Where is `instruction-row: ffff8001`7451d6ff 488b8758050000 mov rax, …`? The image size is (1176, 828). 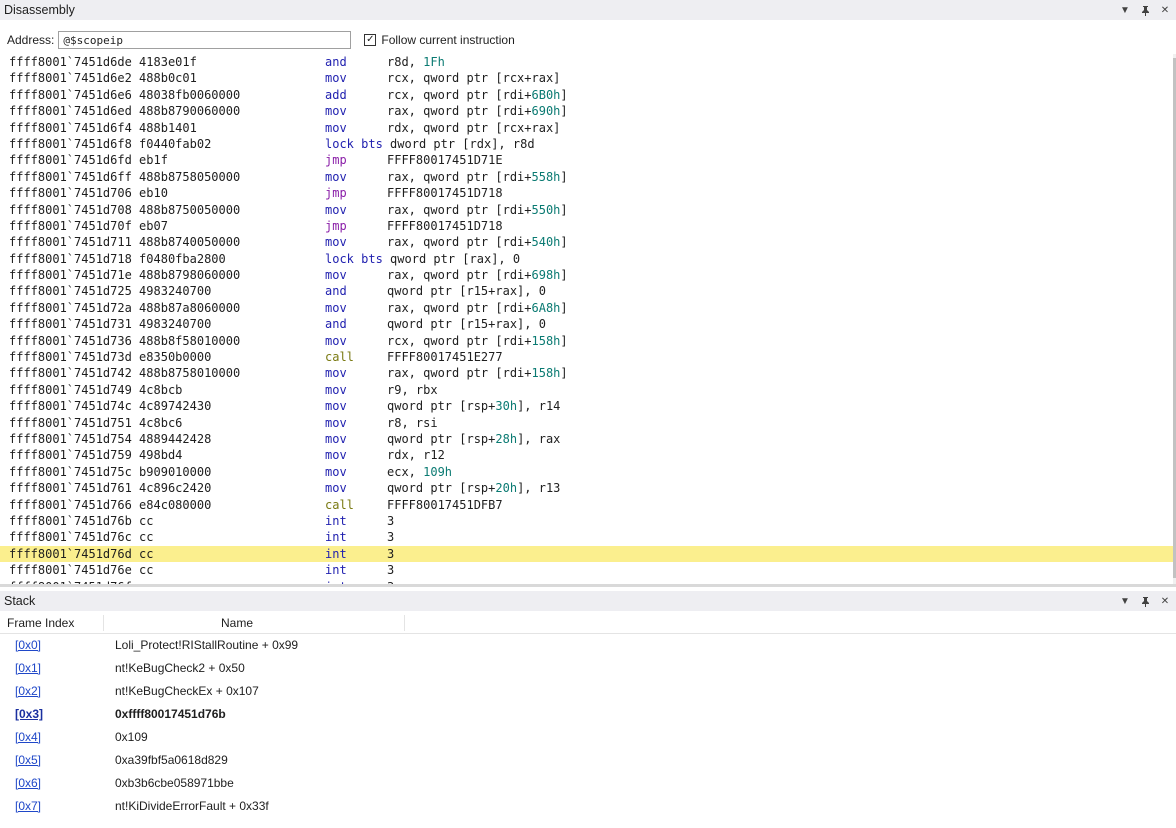
instruction-row: ffff8001`7451d6ff 488b8758050000 mov rax, … is located at coordinates (586, 177).